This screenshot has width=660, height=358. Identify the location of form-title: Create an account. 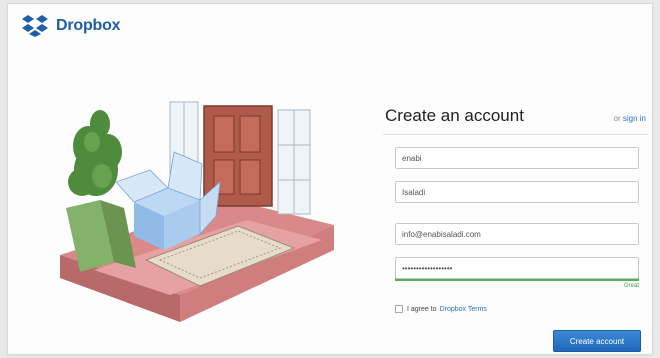
(454, 115).